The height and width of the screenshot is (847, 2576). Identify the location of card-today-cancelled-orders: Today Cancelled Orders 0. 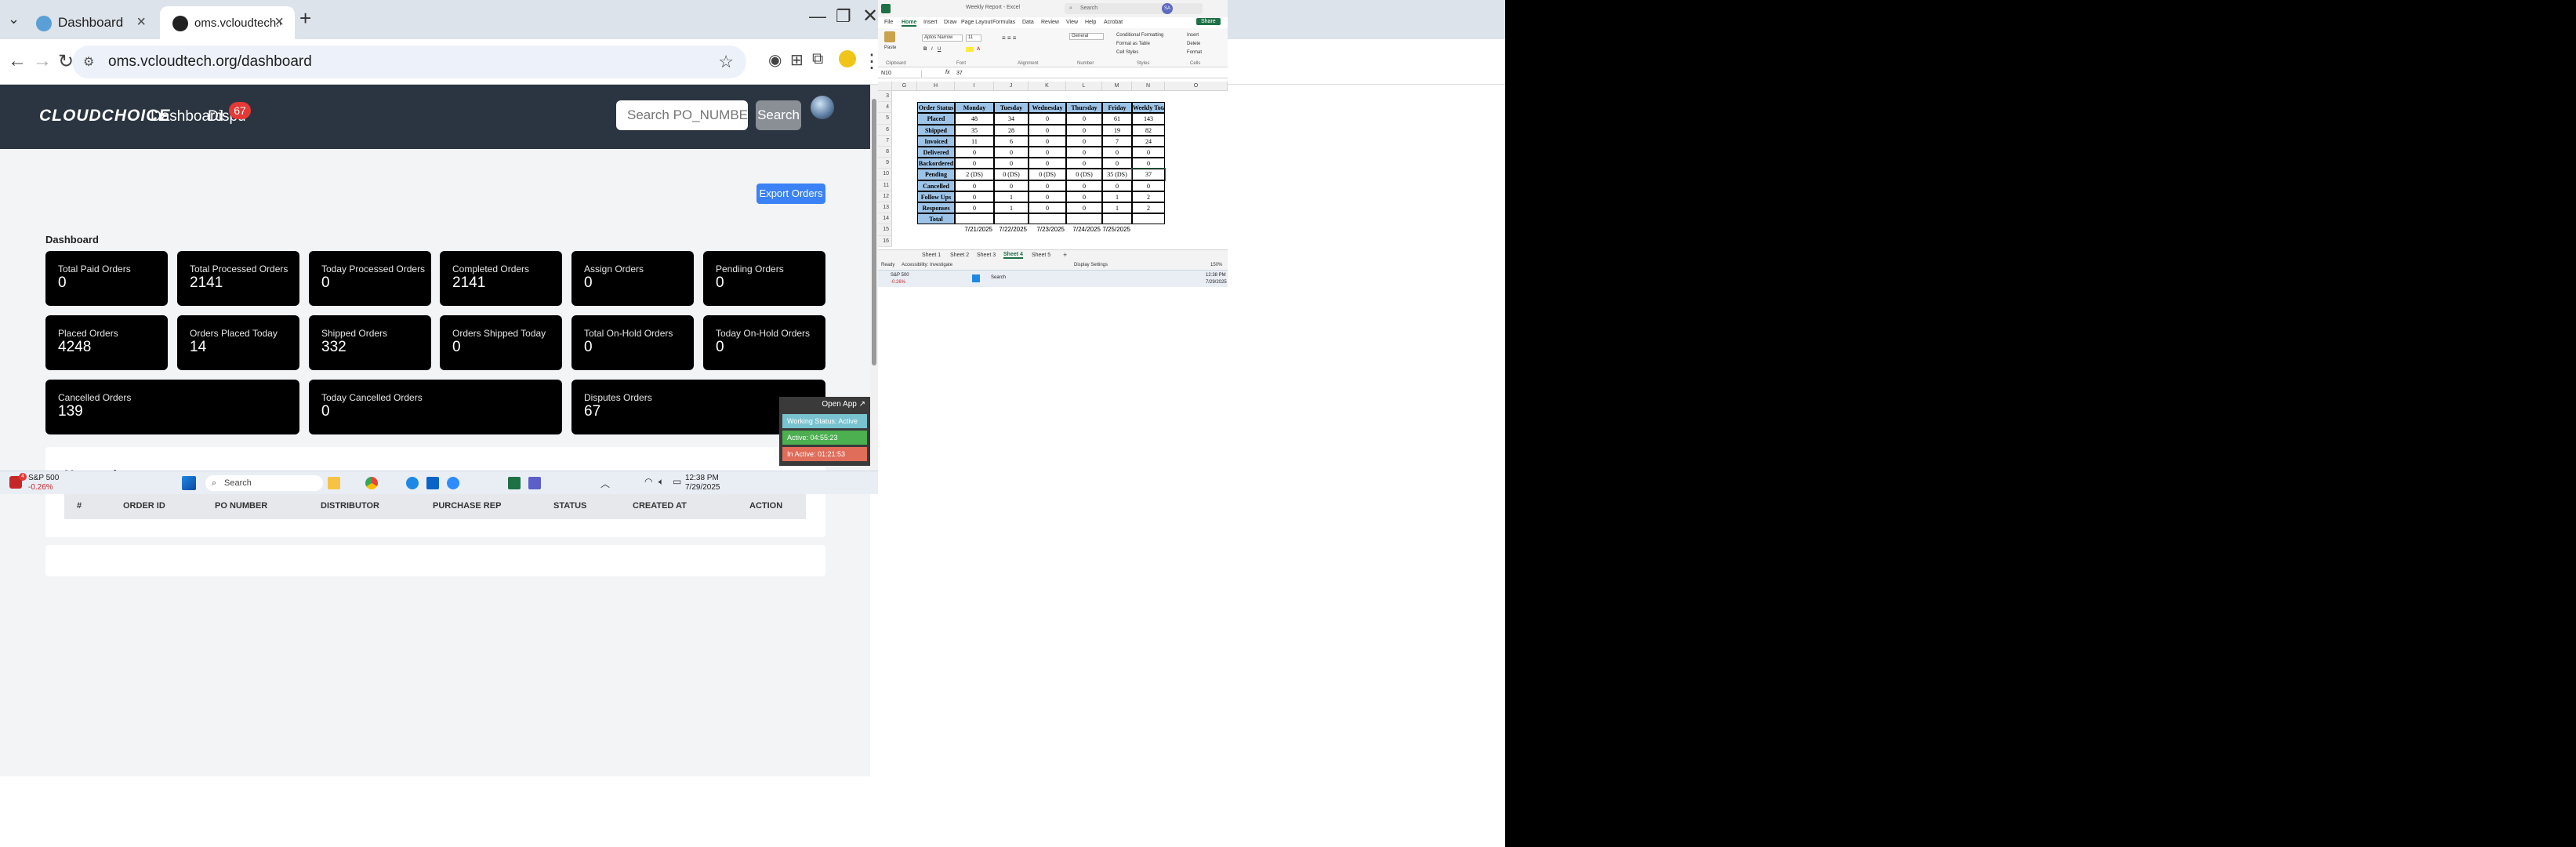
(436, 407).